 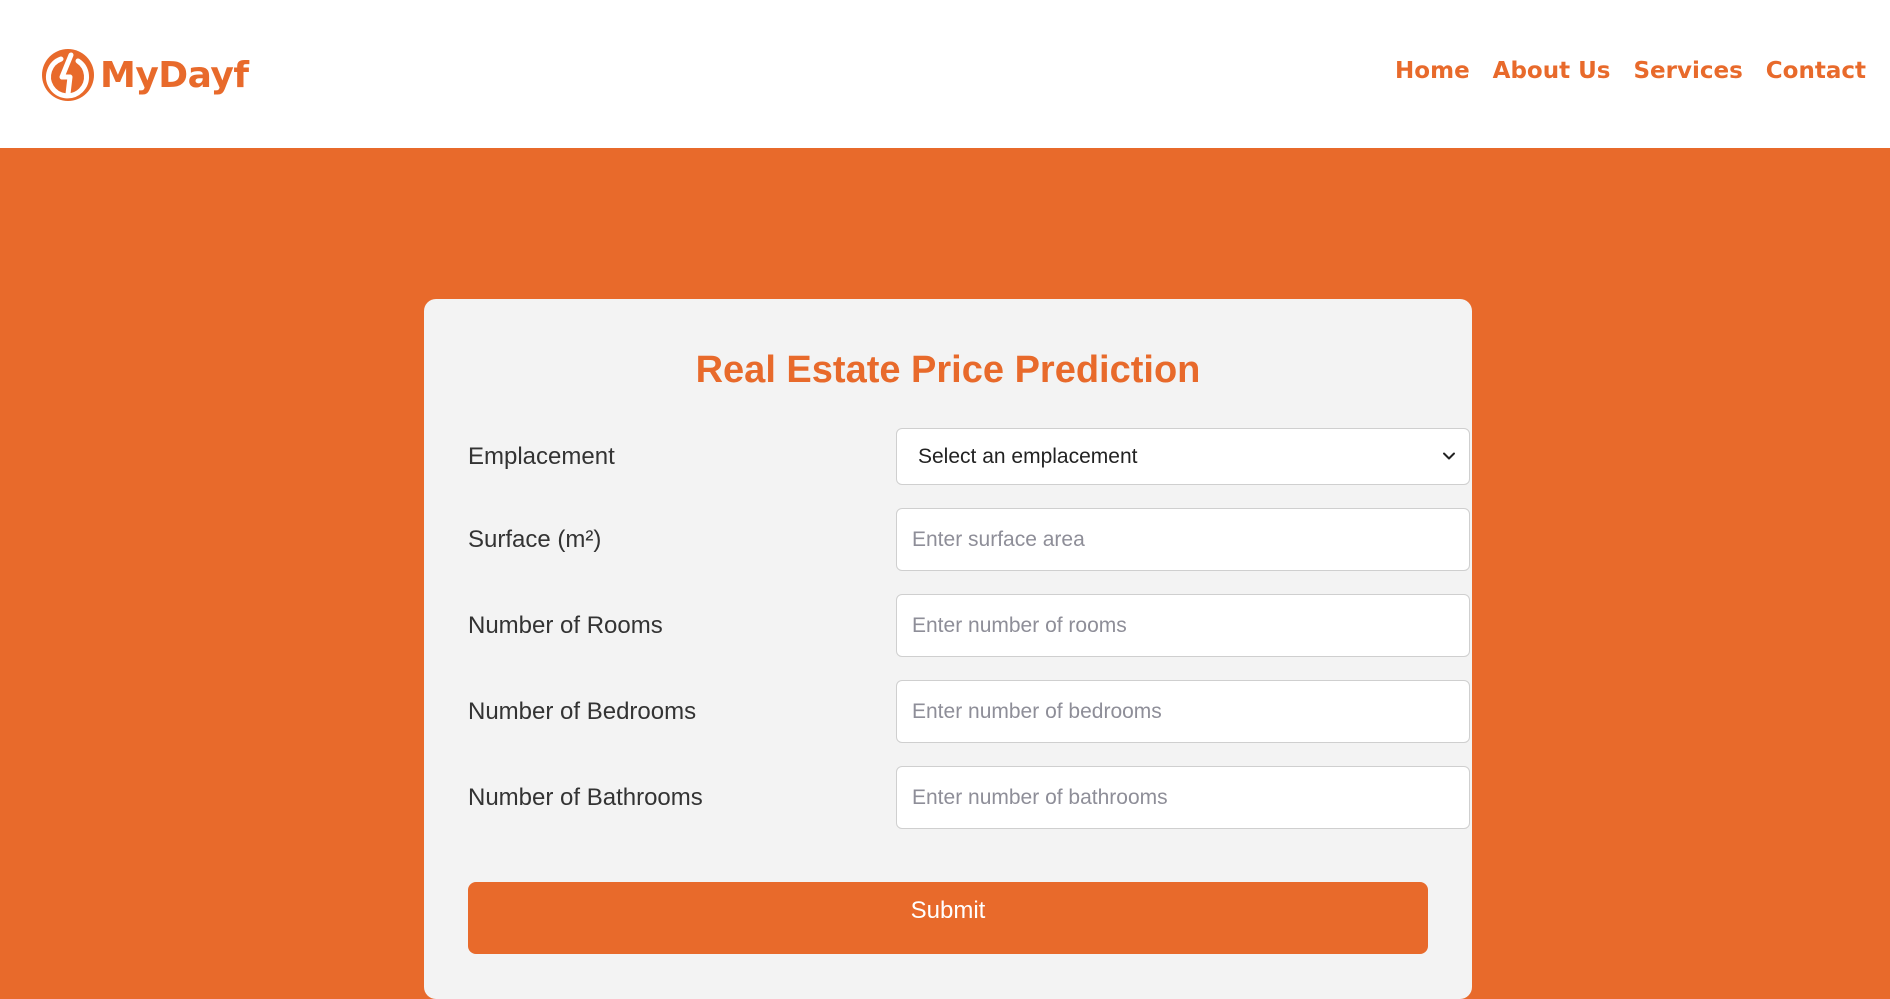 What do you see at coordinates (1183, 625) in the screenshot?
I see `rooms-input` at bounding box center [1183, 625].